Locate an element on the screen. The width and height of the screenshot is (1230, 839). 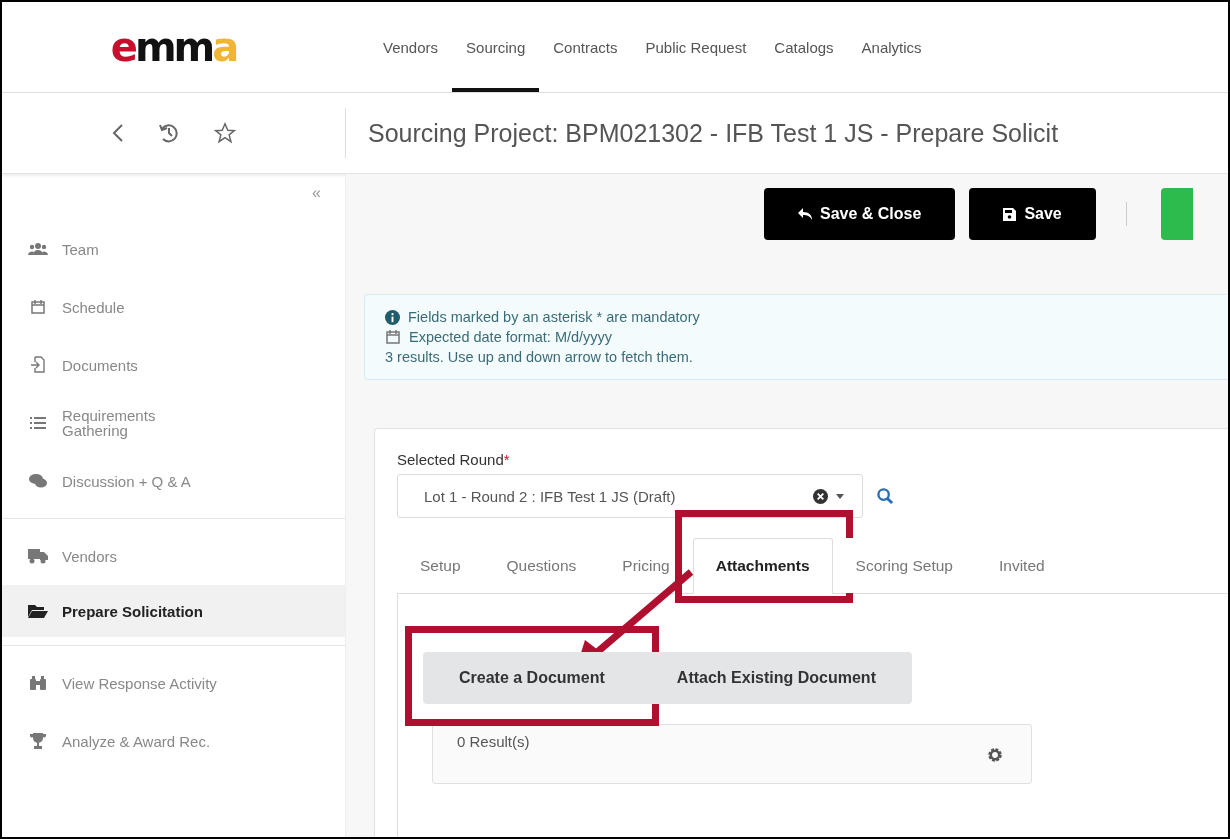
folder-icon is located at coordinates (38, 611).